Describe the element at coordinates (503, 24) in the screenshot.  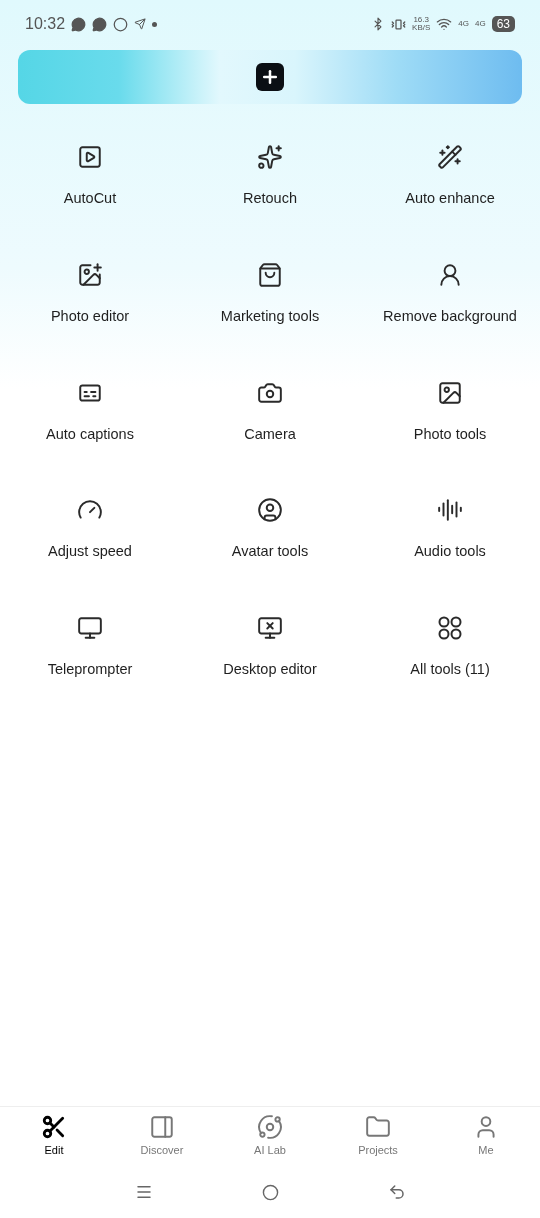
I see `battery-indicator: 63` at that location.